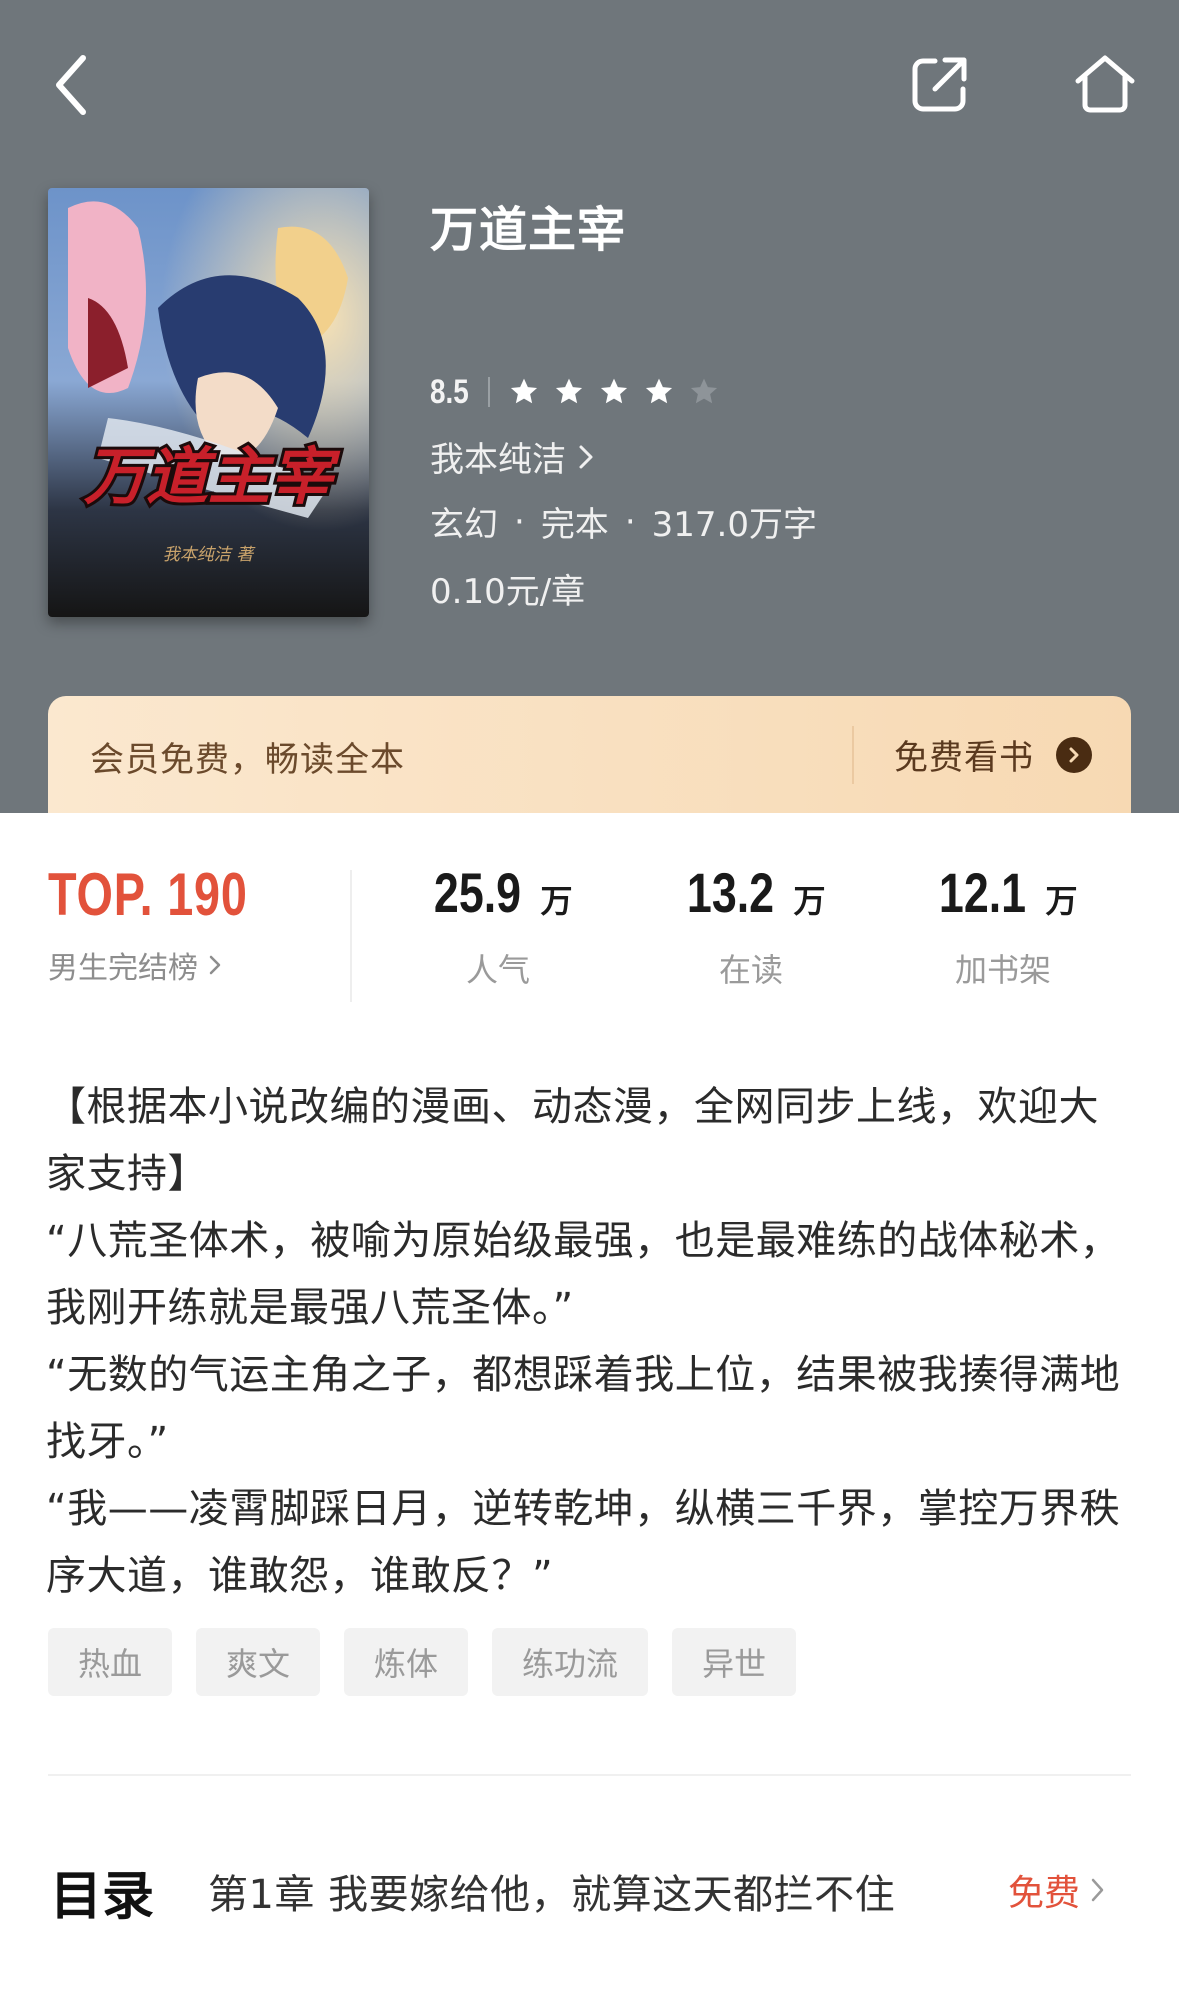  What do you see at coordinates (853, 755) in the screenshot?
I see `vip-divider` at bounding box center [853, 755].